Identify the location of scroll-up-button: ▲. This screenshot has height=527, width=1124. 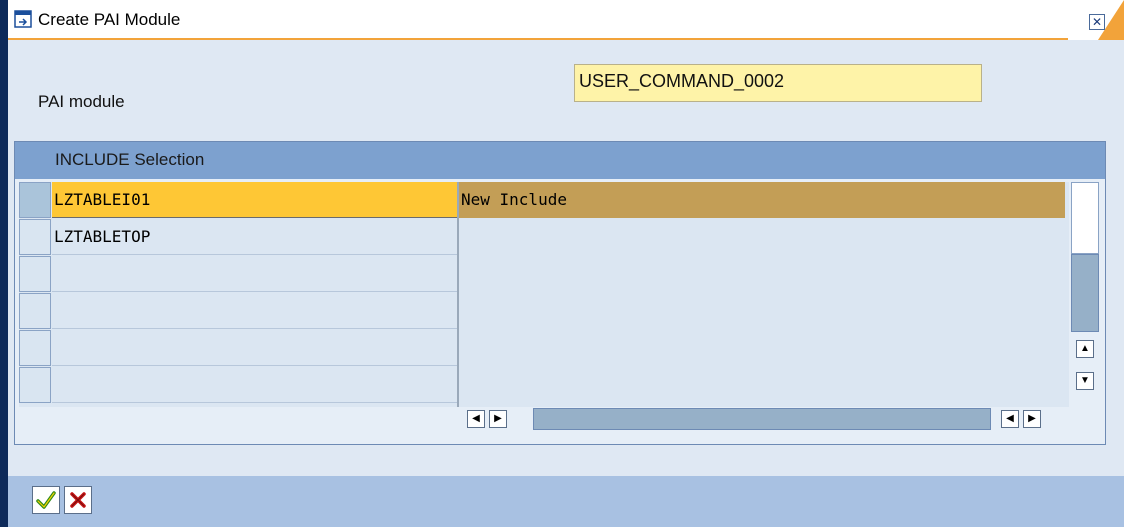
(1085, 349).